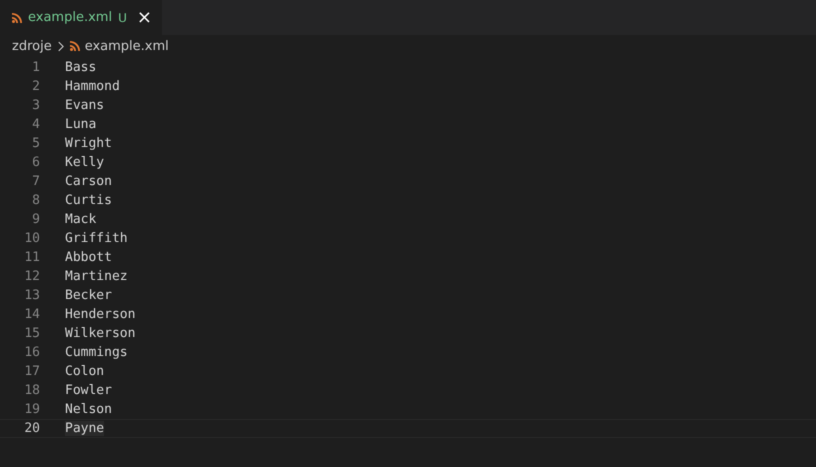 The image size is (816, 467). What do you see at coordinates (35, 162) in the screenshot?
I see `line-number: 6` at bounding box center [35, 162].